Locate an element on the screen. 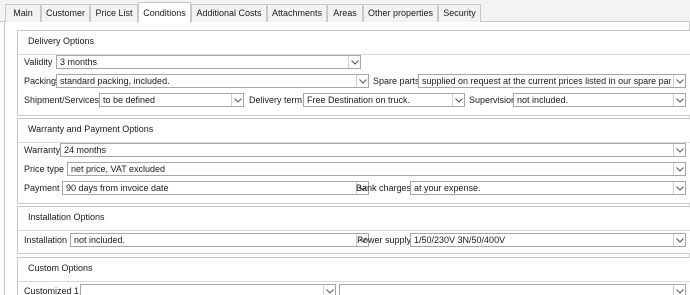  supervision-value: not included. is located at coordinates (543, 100).